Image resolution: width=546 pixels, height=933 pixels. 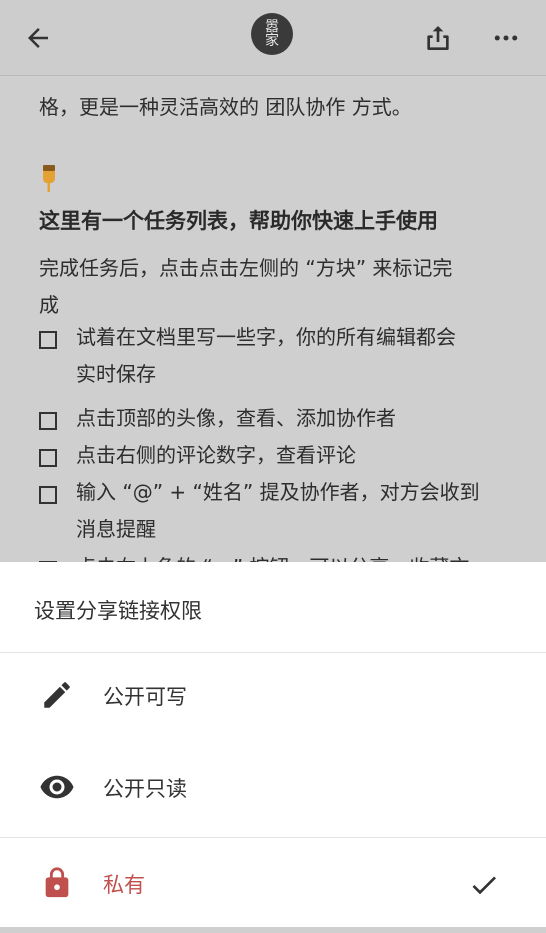 What do you see at coordinates (238, 221) in the screenshot?
I see `task-list-heading: 这里有一个任务列表，帮助你快速上手使用` at bounding box center [238, 221].